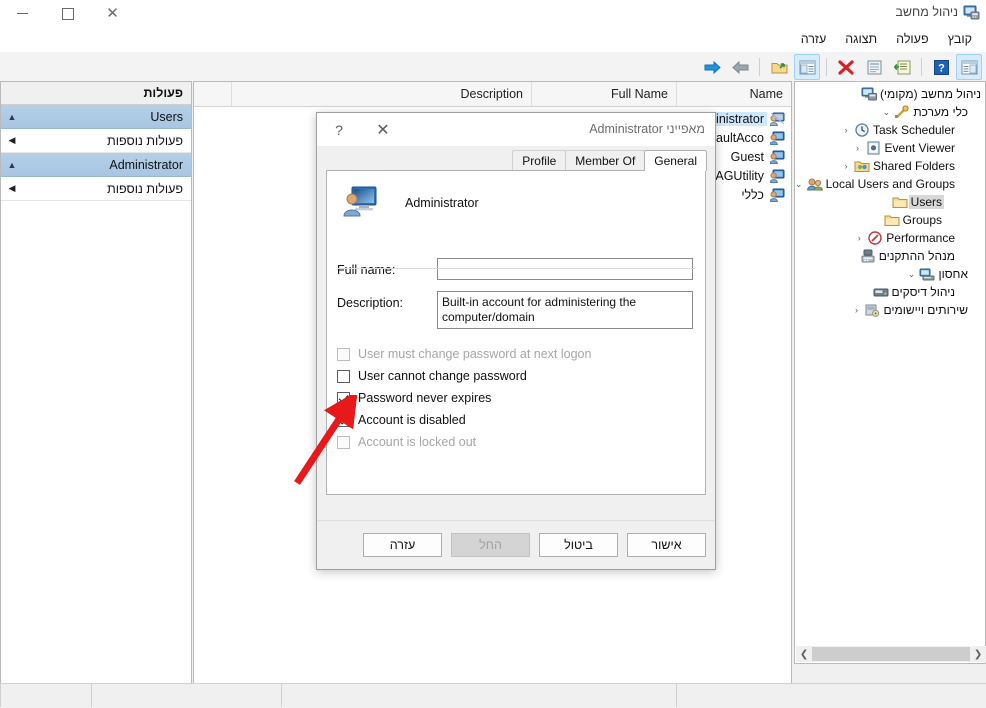 This screenshot has width=986, height=708. I want to click on column-header-label: Full Name, so click(639, 94).